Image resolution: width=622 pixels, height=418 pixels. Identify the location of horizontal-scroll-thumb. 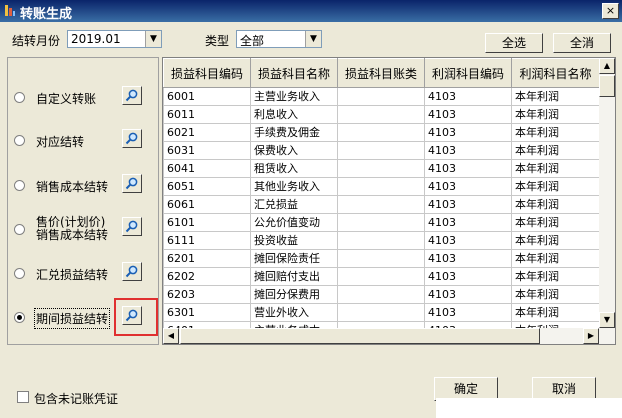
(360, 336).